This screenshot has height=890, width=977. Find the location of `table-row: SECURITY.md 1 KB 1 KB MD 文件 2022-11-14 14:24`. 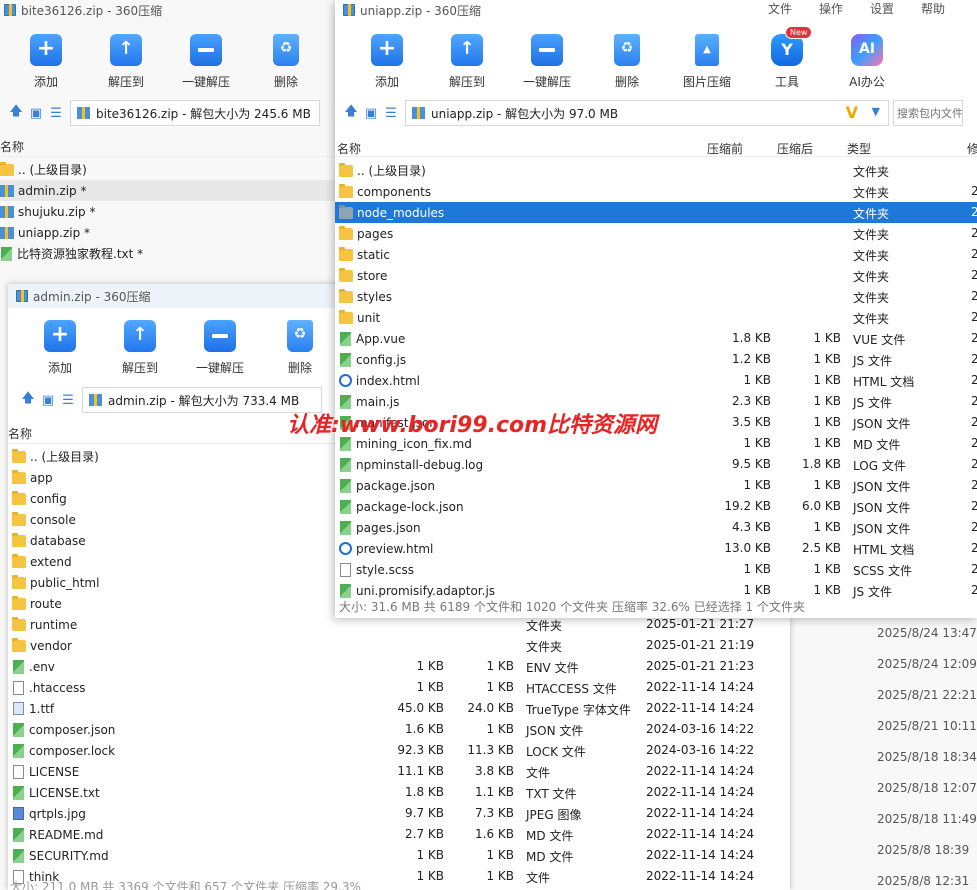

table-row: SECURITY.md 1 KB 1 KB MD 文件 2022-11-14 14:24 is located at coordinates (397, 855).